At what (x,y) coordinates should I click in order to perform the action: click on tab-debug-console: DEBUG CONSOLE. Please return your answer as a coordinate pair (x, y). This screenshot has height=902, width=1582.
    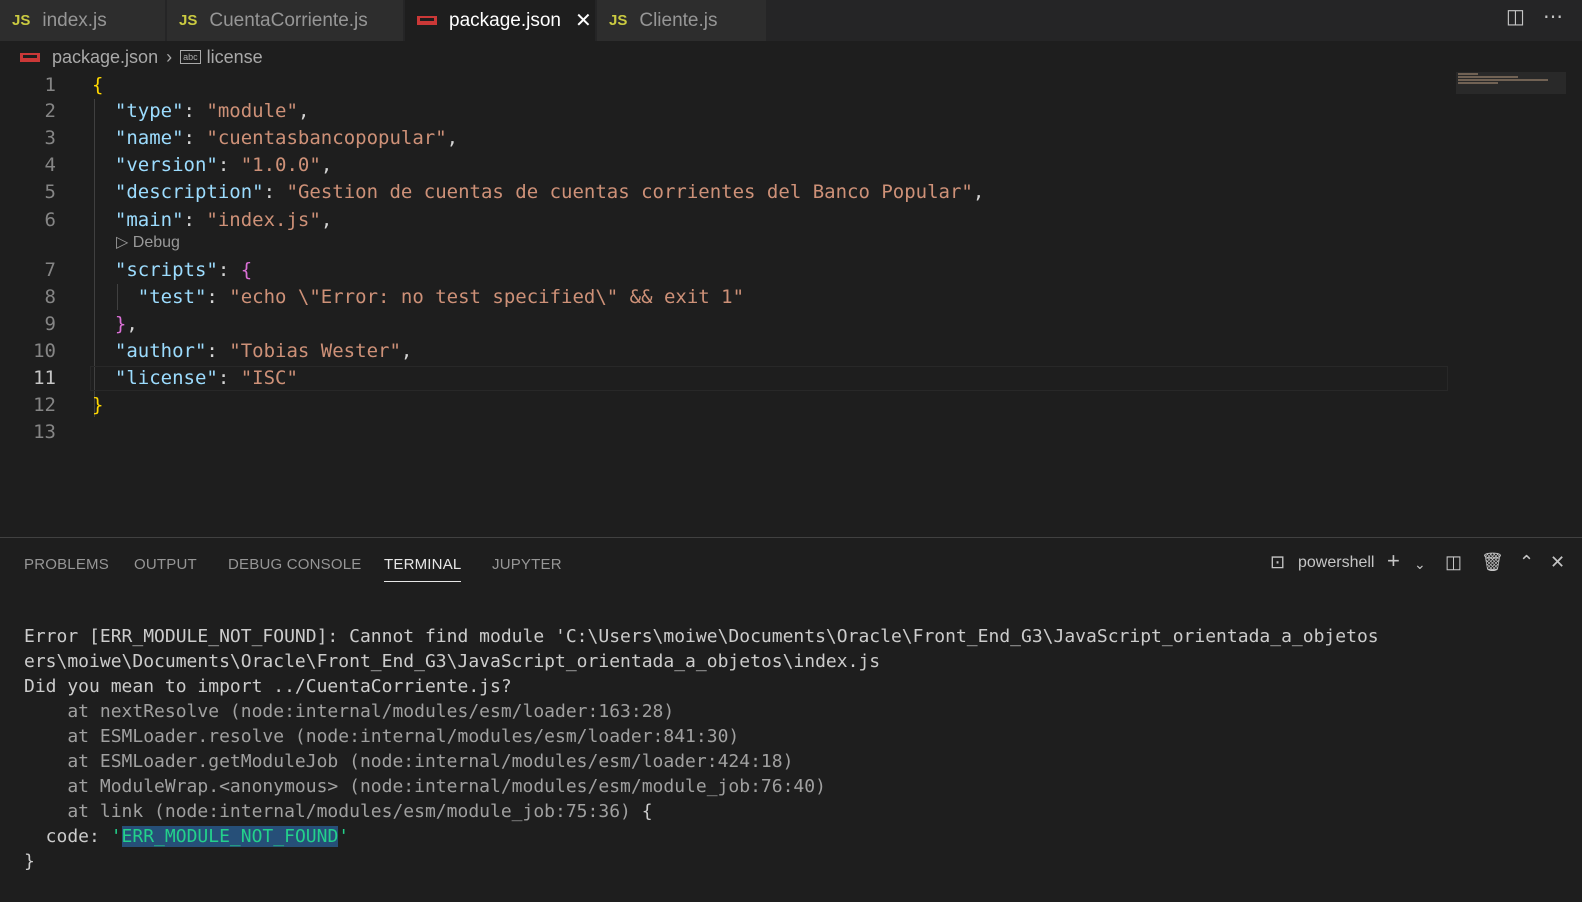
    Looking at the image, I should click on (294, 564).